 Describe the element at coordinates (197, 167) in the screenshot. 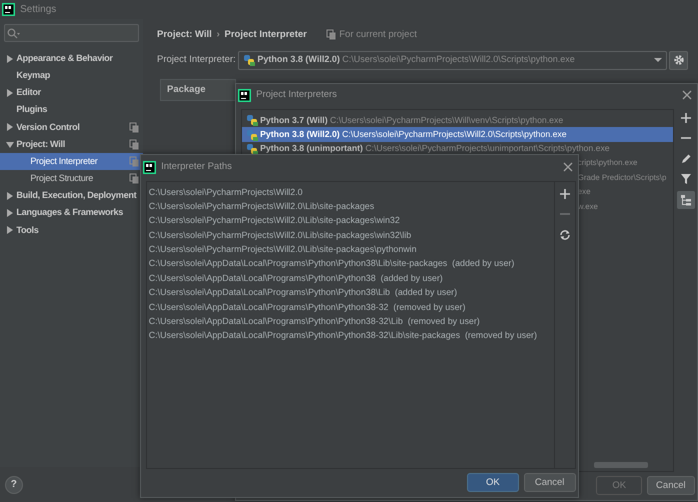

I see `dialog-title: Interpreter Paths` at that location.